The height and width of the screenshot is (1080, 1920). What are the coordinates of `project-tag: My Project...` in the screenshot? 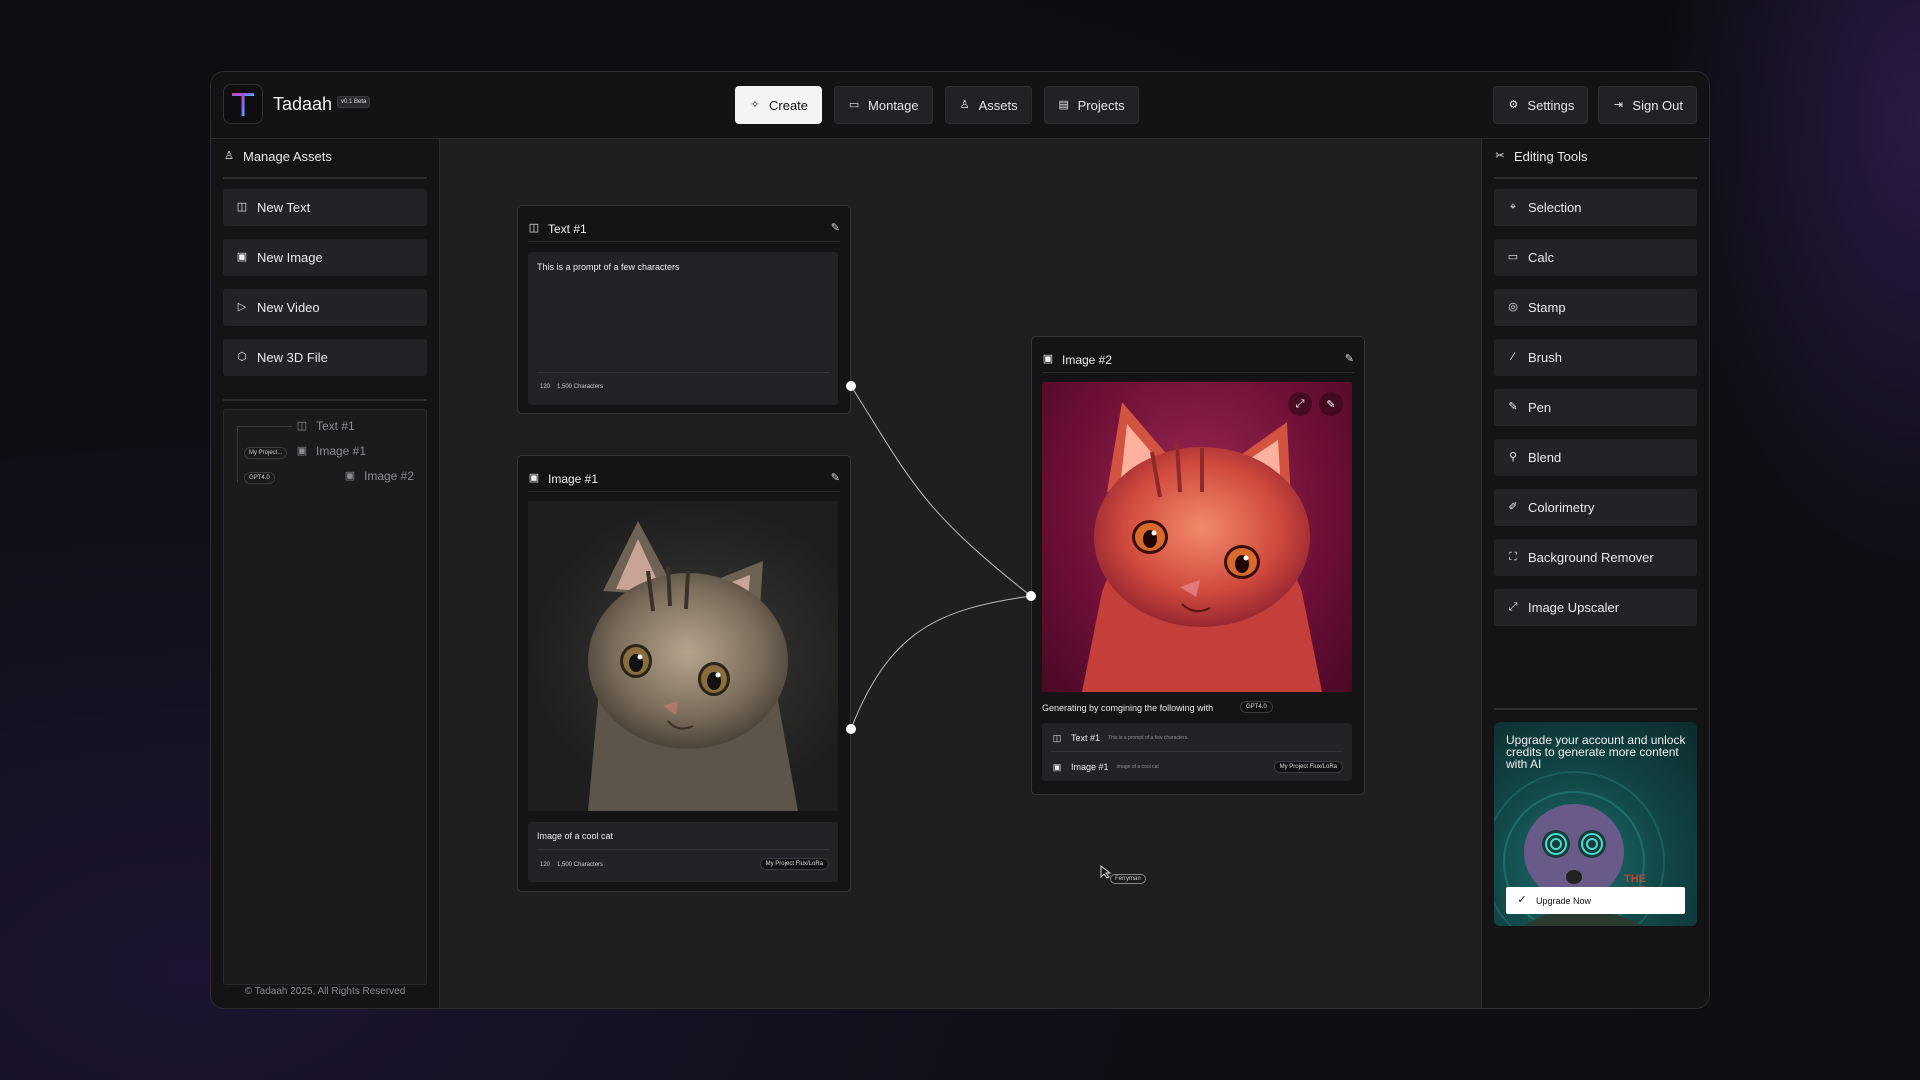 It's located at (266, 453).